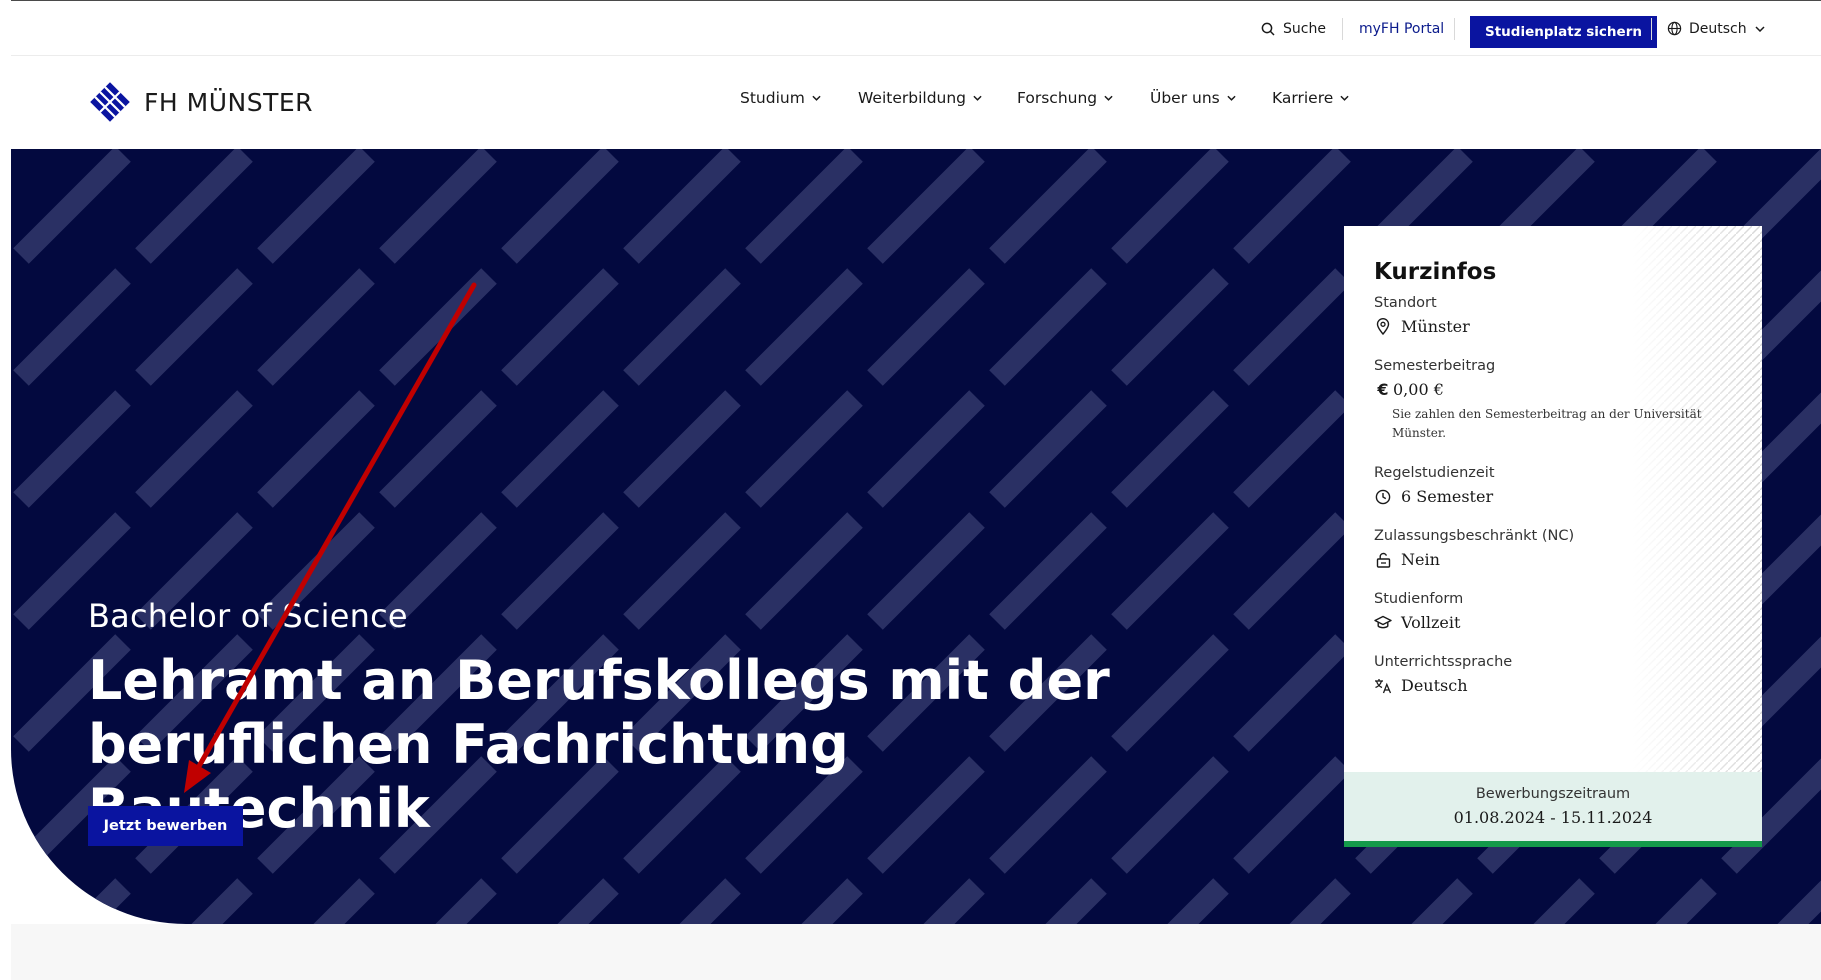  I want to click on fh-muenster-logo: FH MÜNSTER, so click(201, 102).